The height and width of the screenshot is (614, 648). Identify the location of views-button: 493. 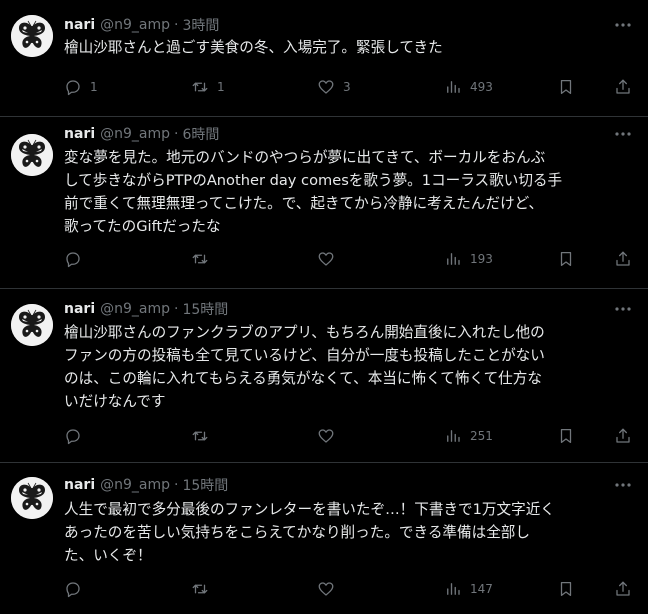
(468, 87).